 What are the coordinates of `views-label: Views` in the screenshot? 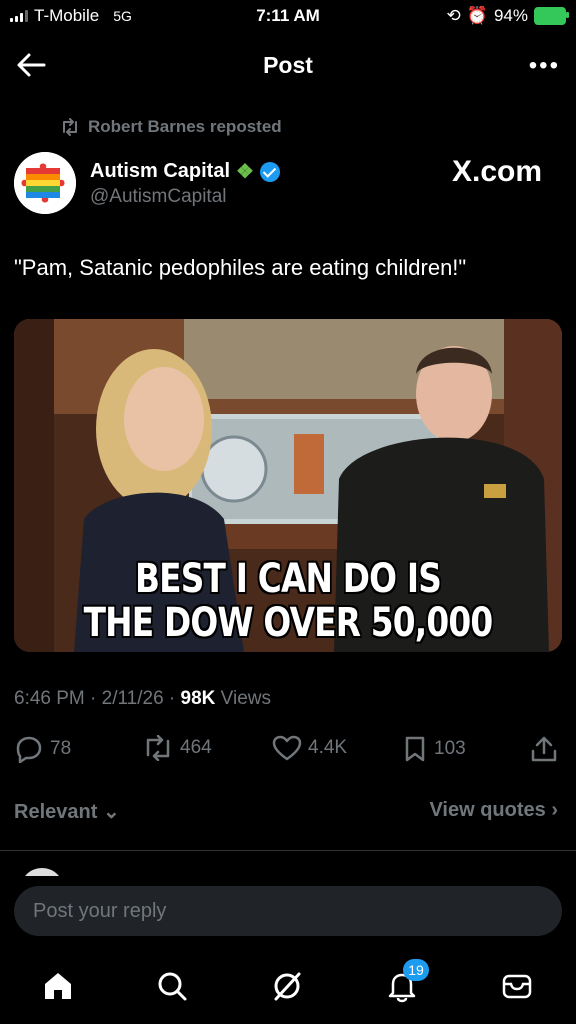 It's located at (246, 698).